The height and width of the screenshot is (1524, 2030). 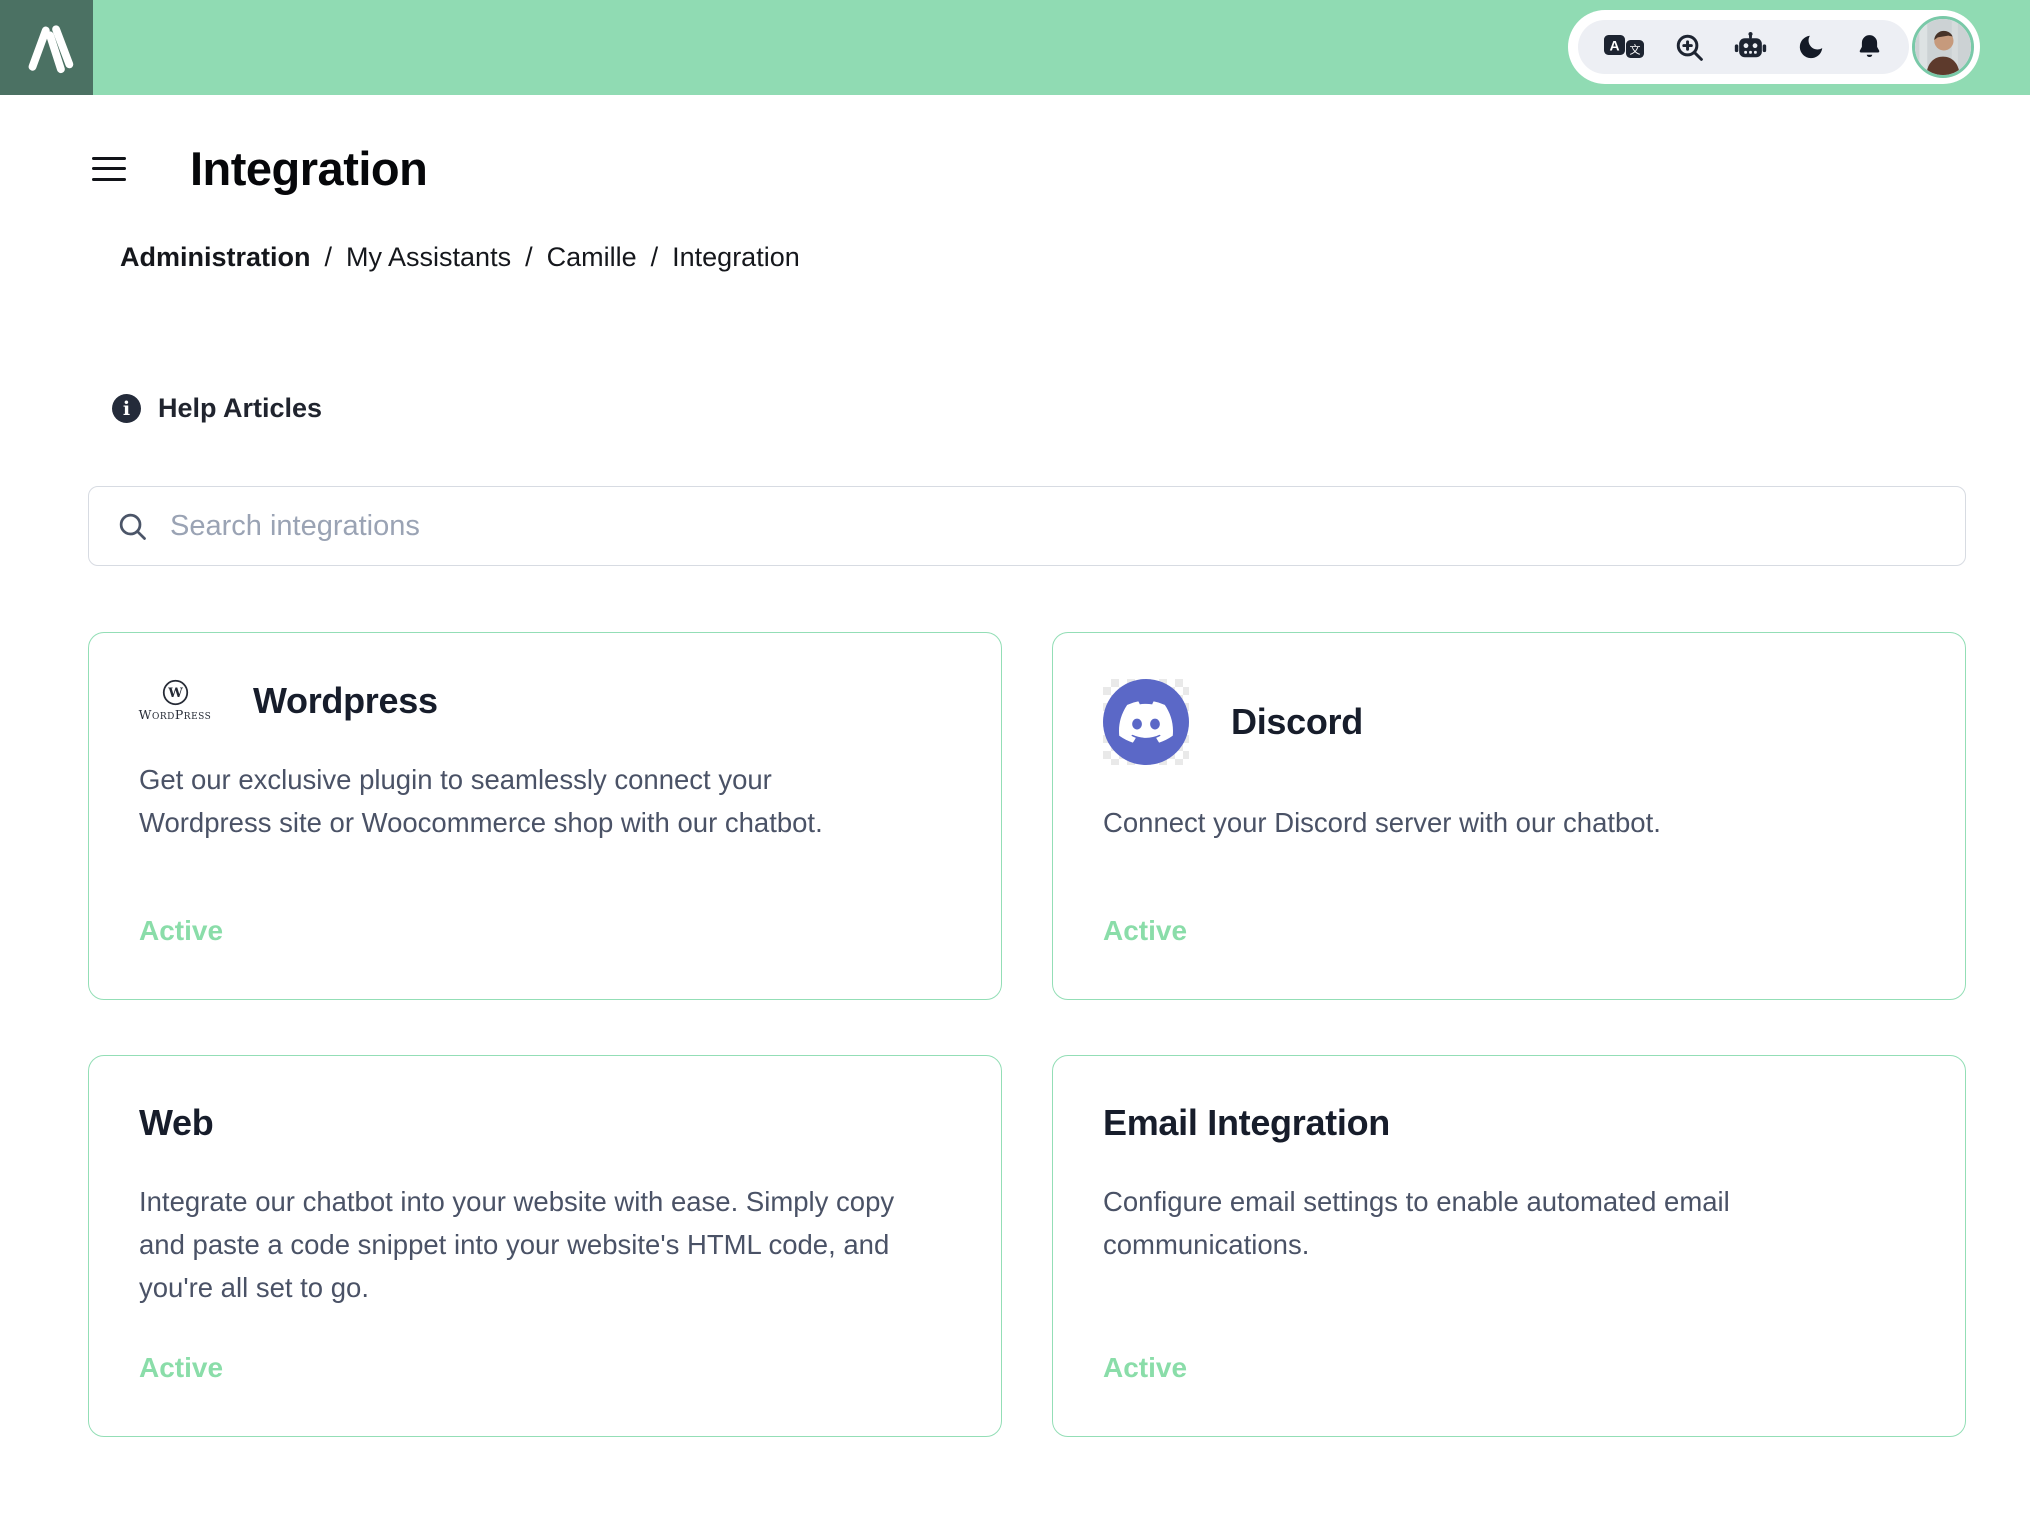 I want to click on breadcrumb-item-camille: Camille, so click(x=592, y=257).